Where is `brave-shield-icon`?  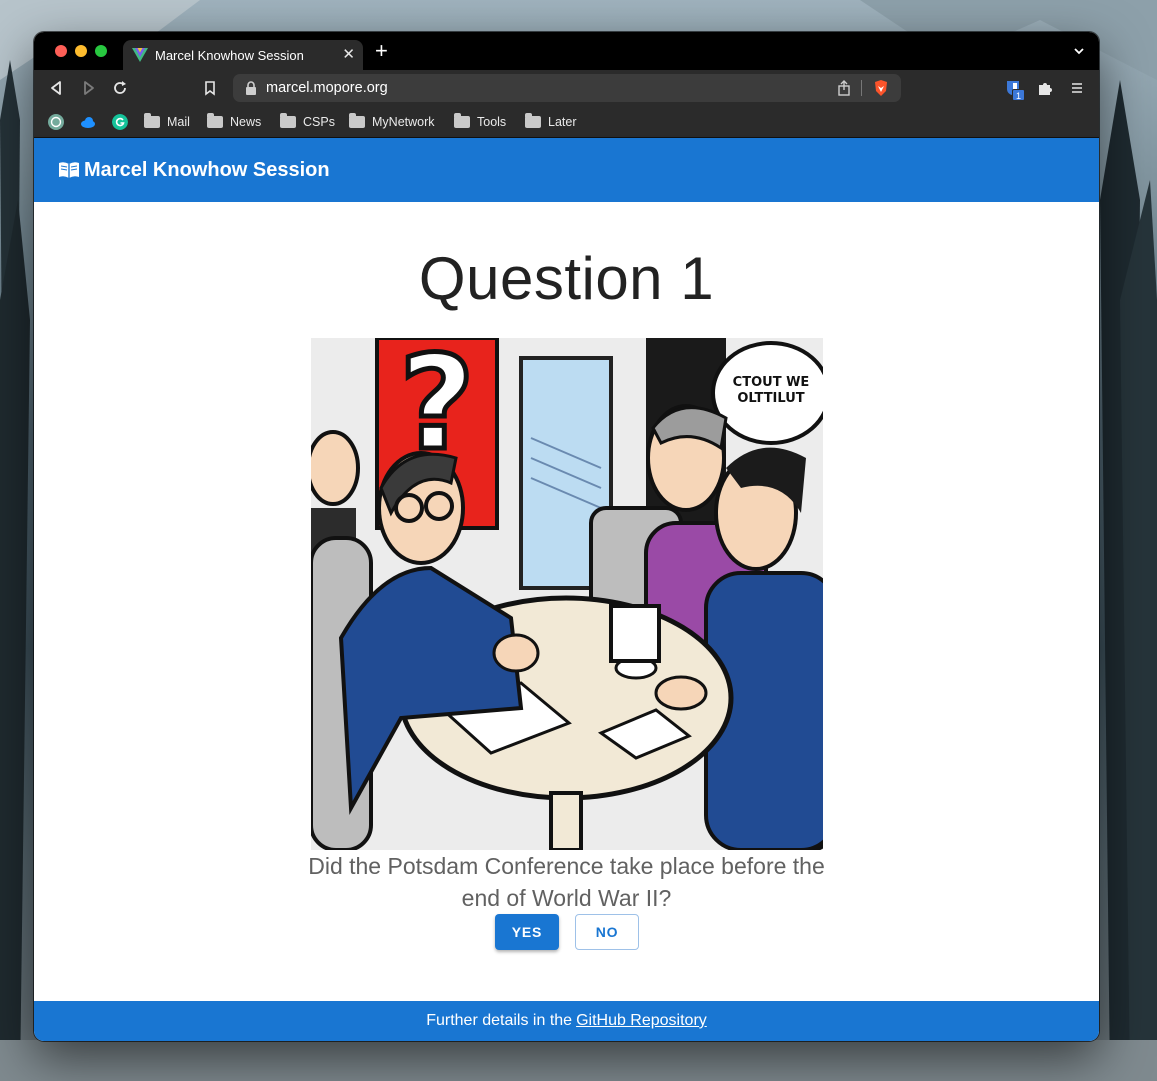
brave-shield-icon is located at coordinates (881, 88).